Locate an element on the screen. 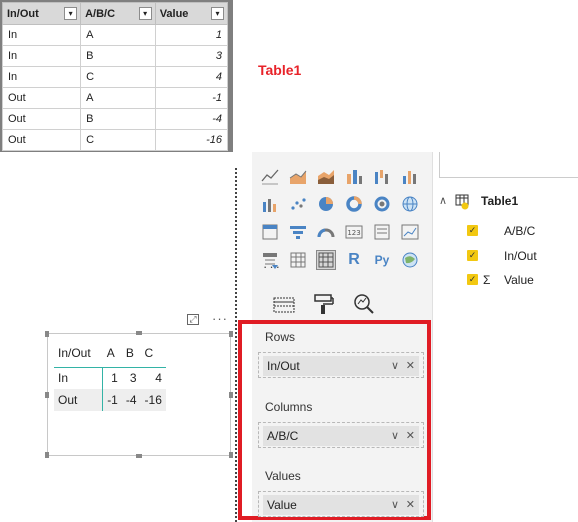  gauge-icon is located at coordinates (326, 232).